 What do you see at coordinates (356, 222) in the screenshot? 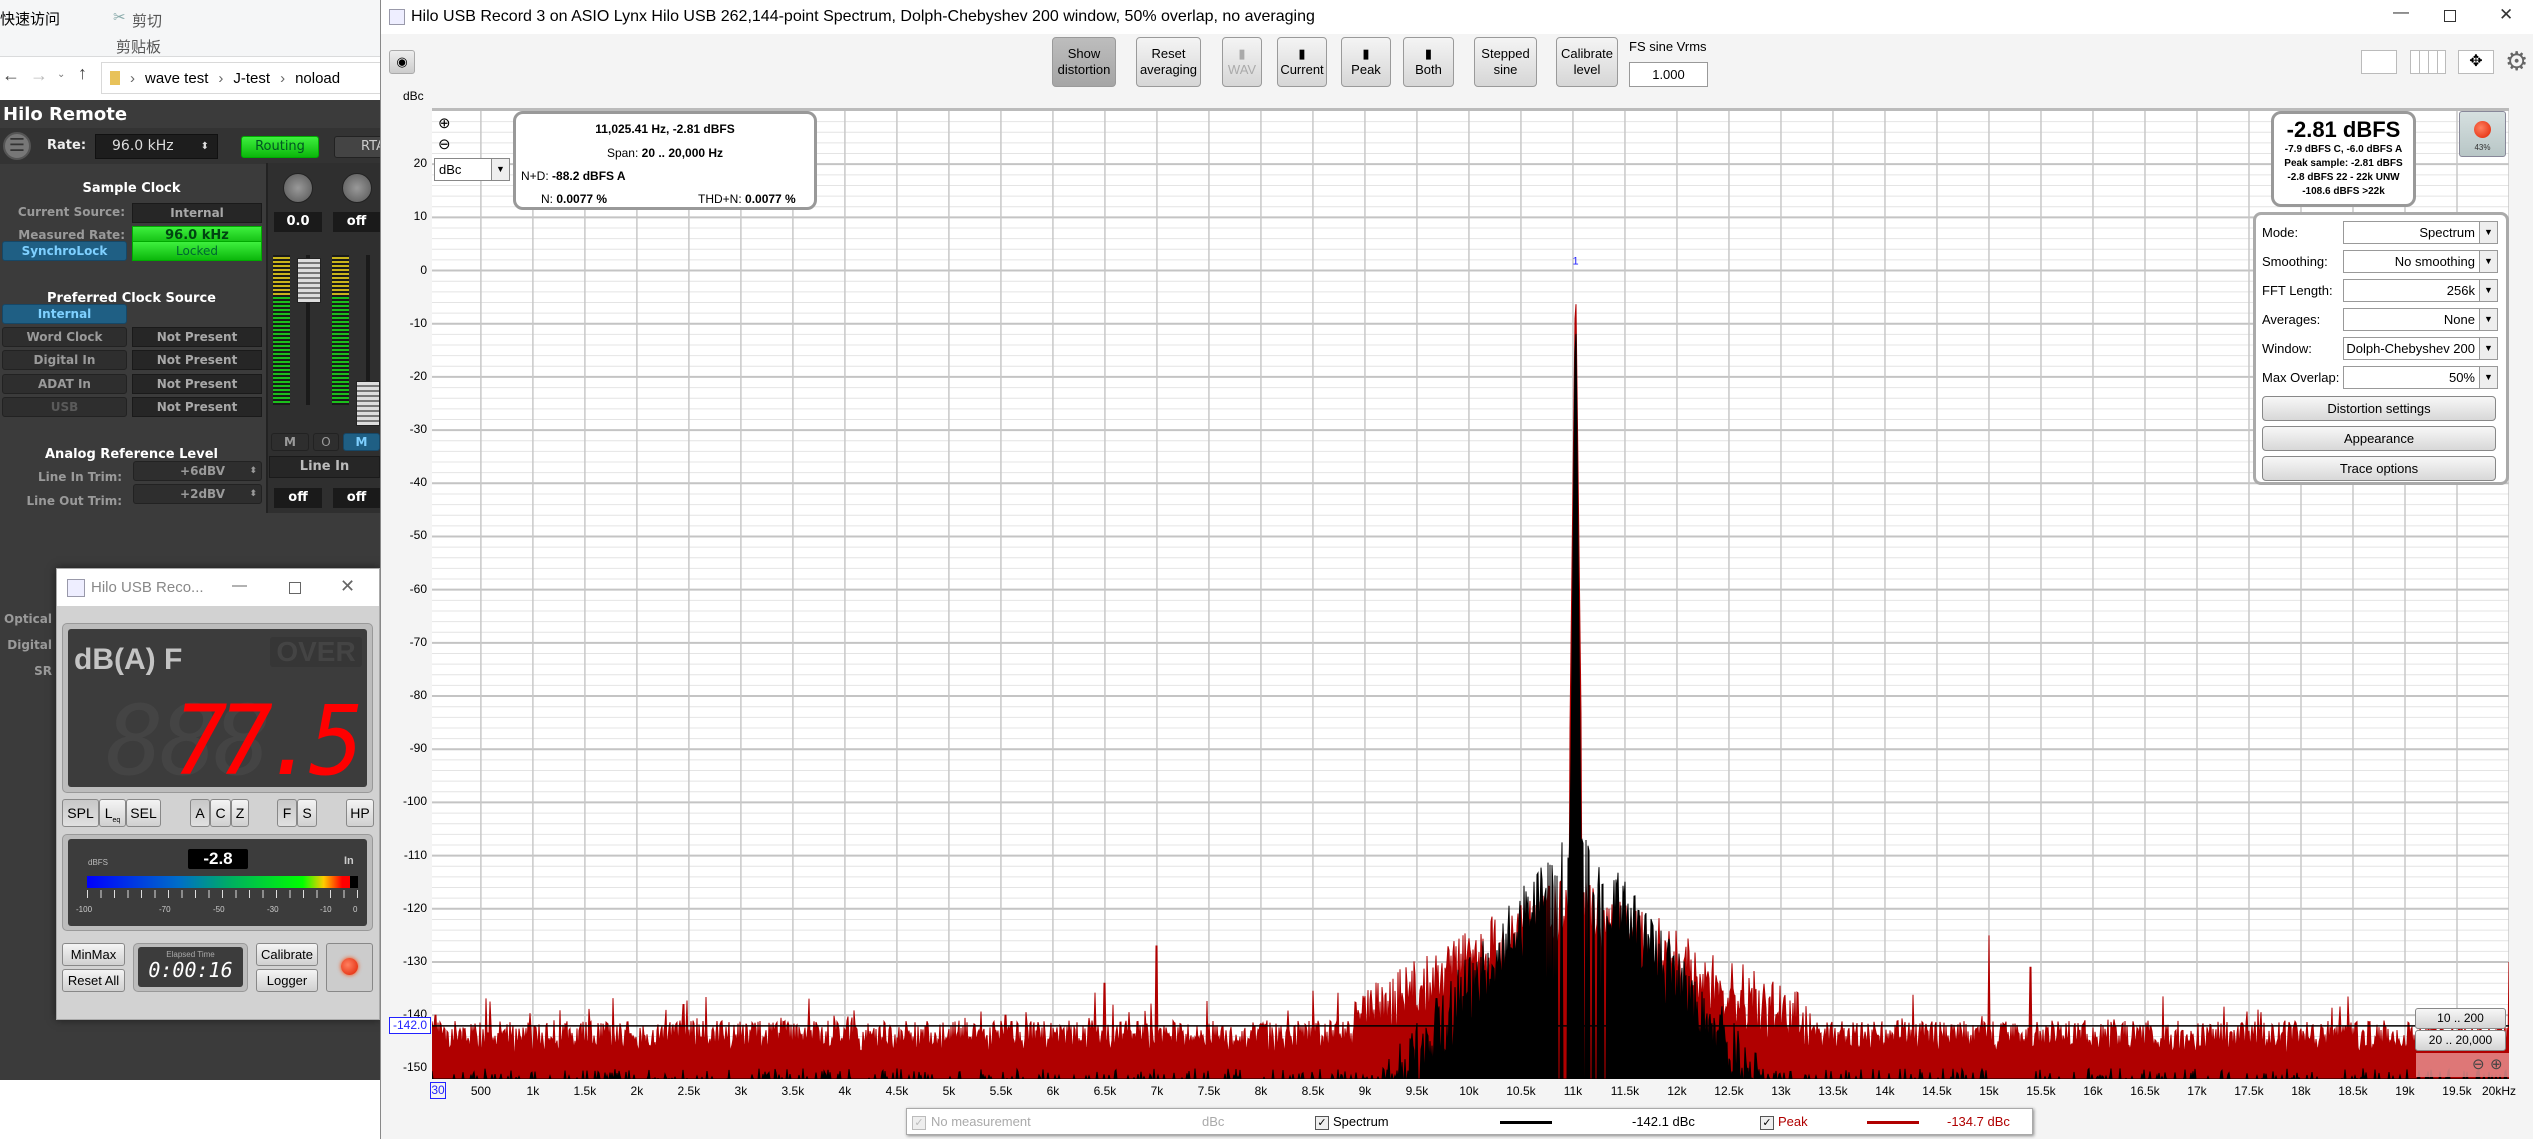
I see `pan-value: off` at bounding box center [356, 222].